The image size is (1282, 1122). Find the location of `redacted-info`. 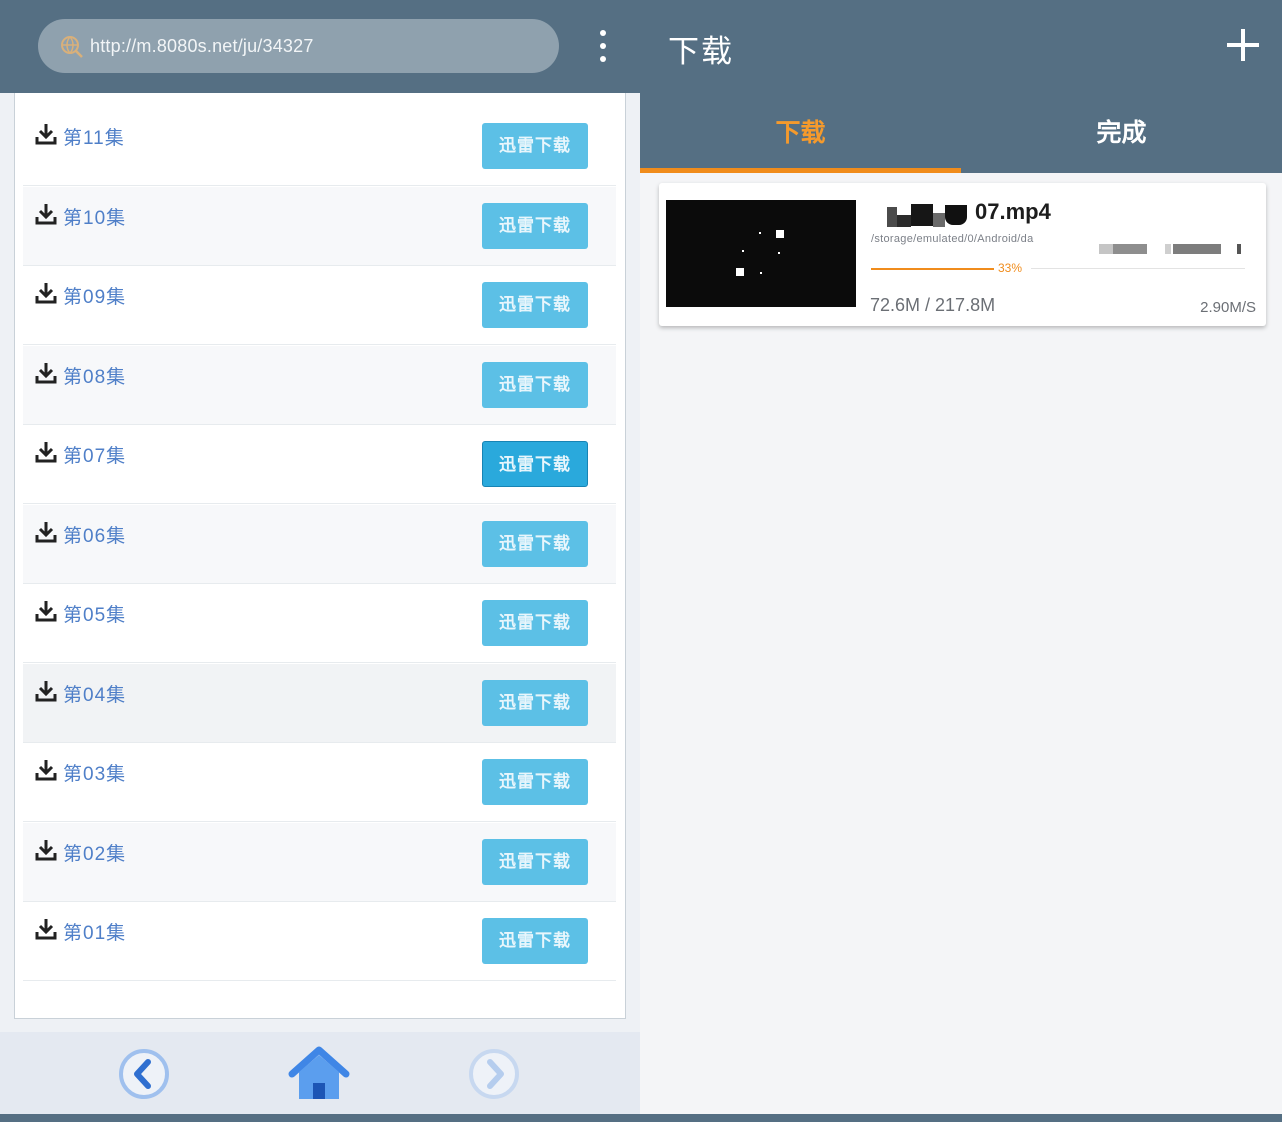

redacted-info is located at coordinates (1174, 249).